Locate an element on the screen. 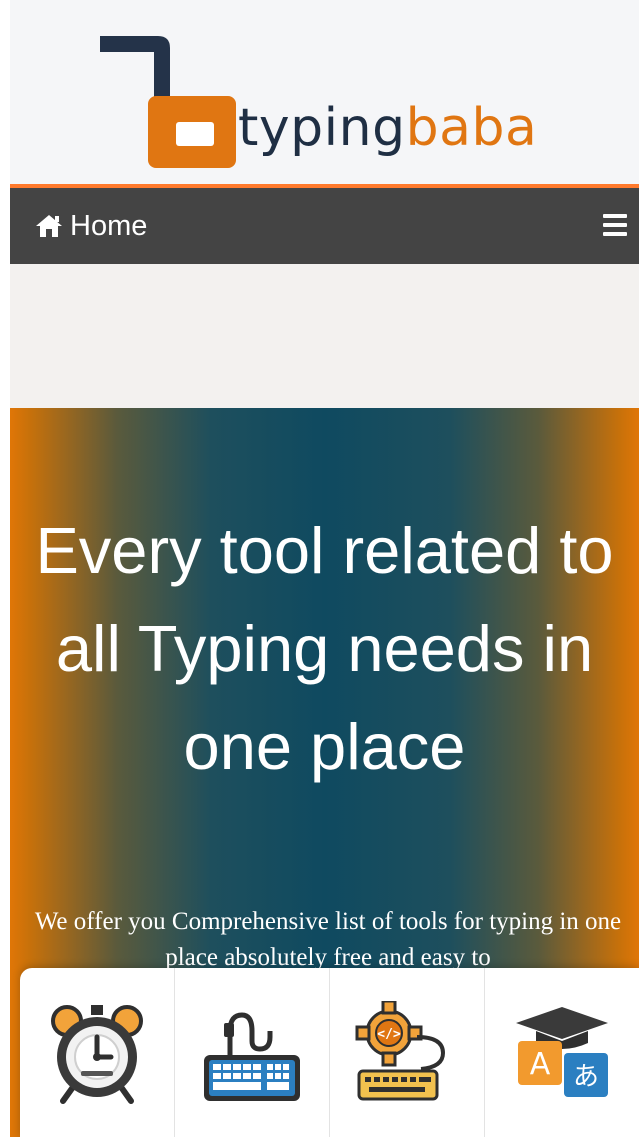 Image resolution: width=639 pixels, height=1137 pixels. tool-card-code: </> is located at coordinates (407, 1052).